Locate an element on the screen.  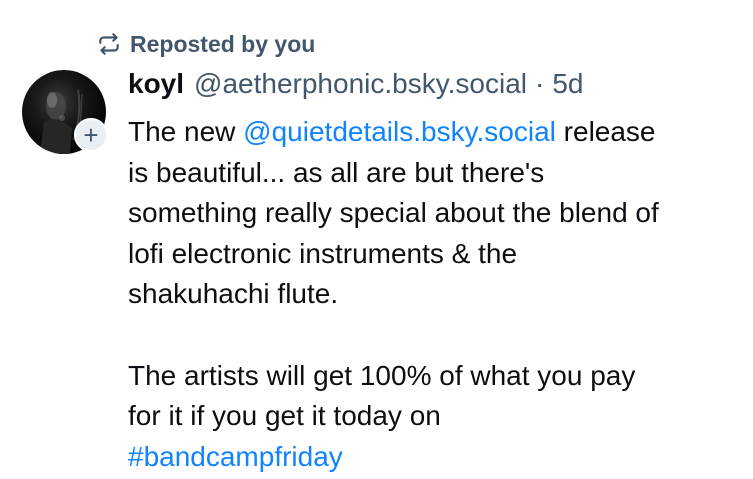
post-text-line: for it if you get it today on is located at coordinates (284, 415).